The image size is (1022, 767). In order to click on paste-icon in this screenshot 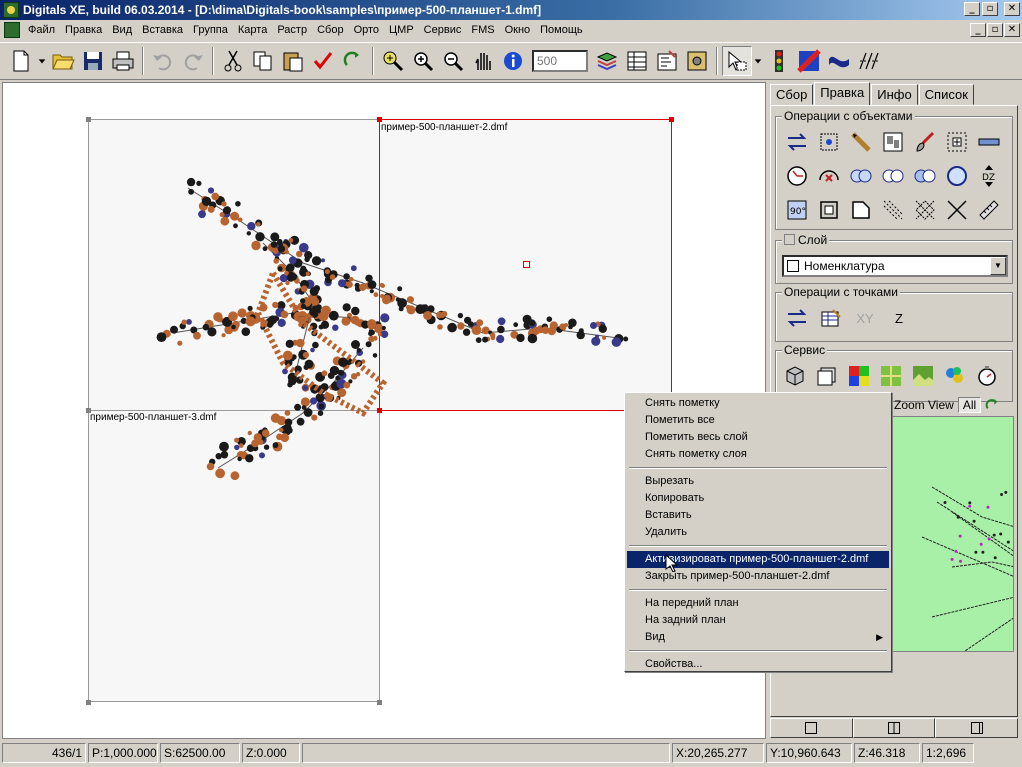, I will do `click(293, 61)`.